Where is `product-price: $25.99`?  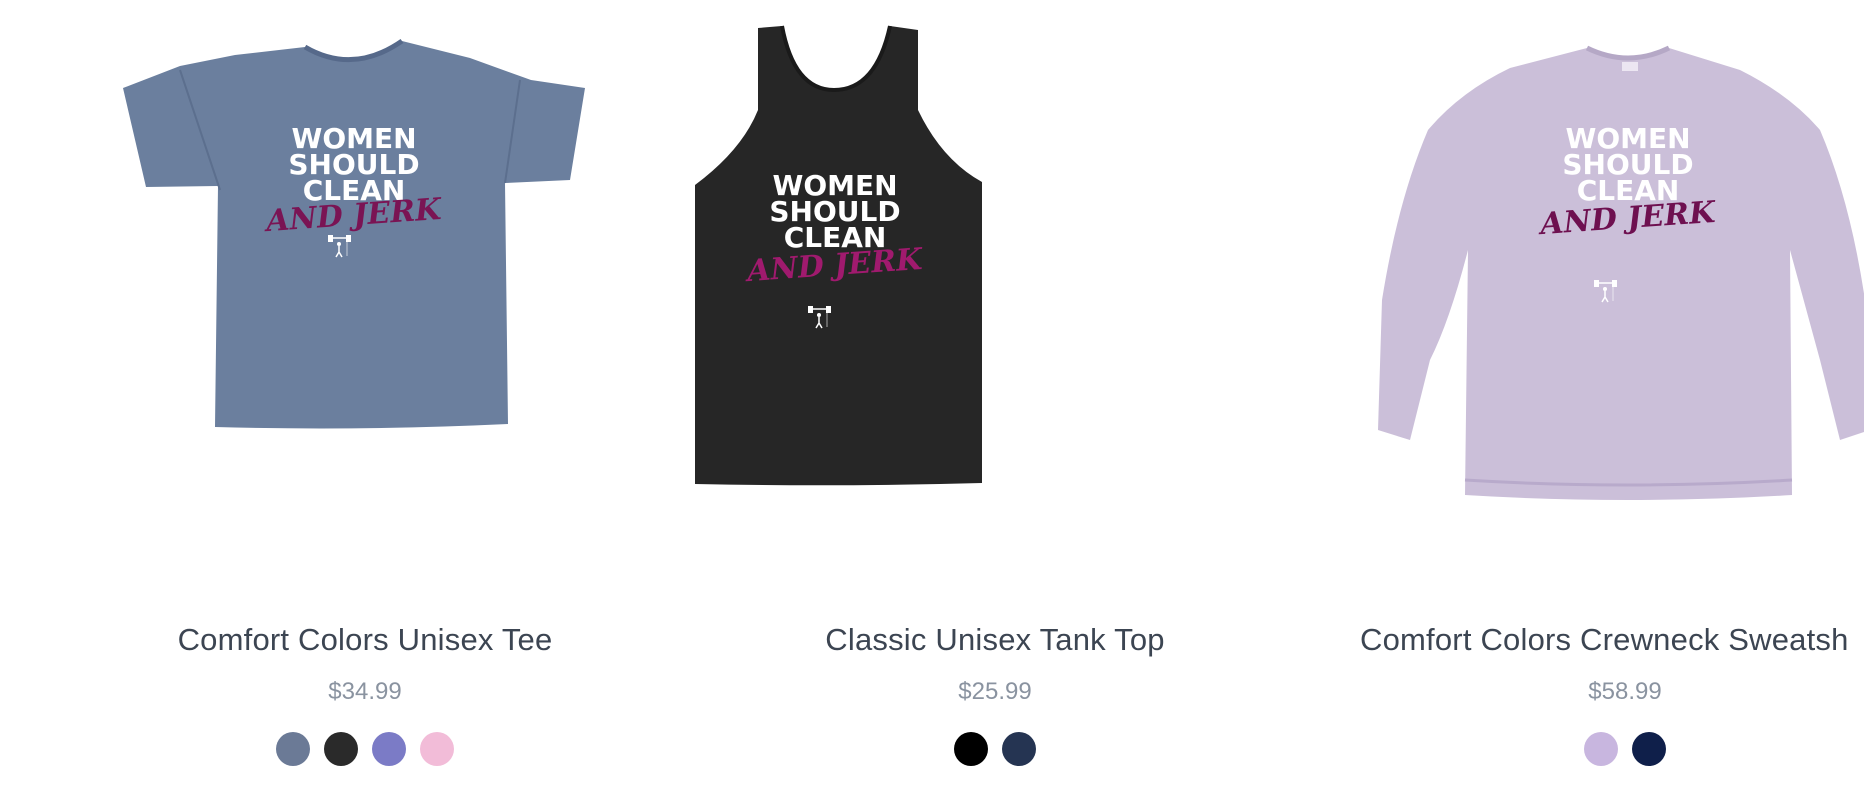 product-price: $25.99 is located at coordinates (995, 691).